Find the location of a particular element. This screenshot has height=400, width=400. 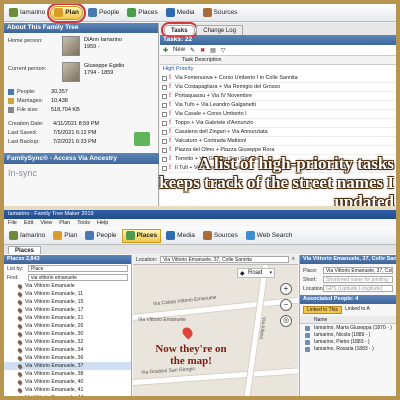

place-input: Via Vittorio Emanuele, 37, Colle Sannita is located at coordinates (358, 270).